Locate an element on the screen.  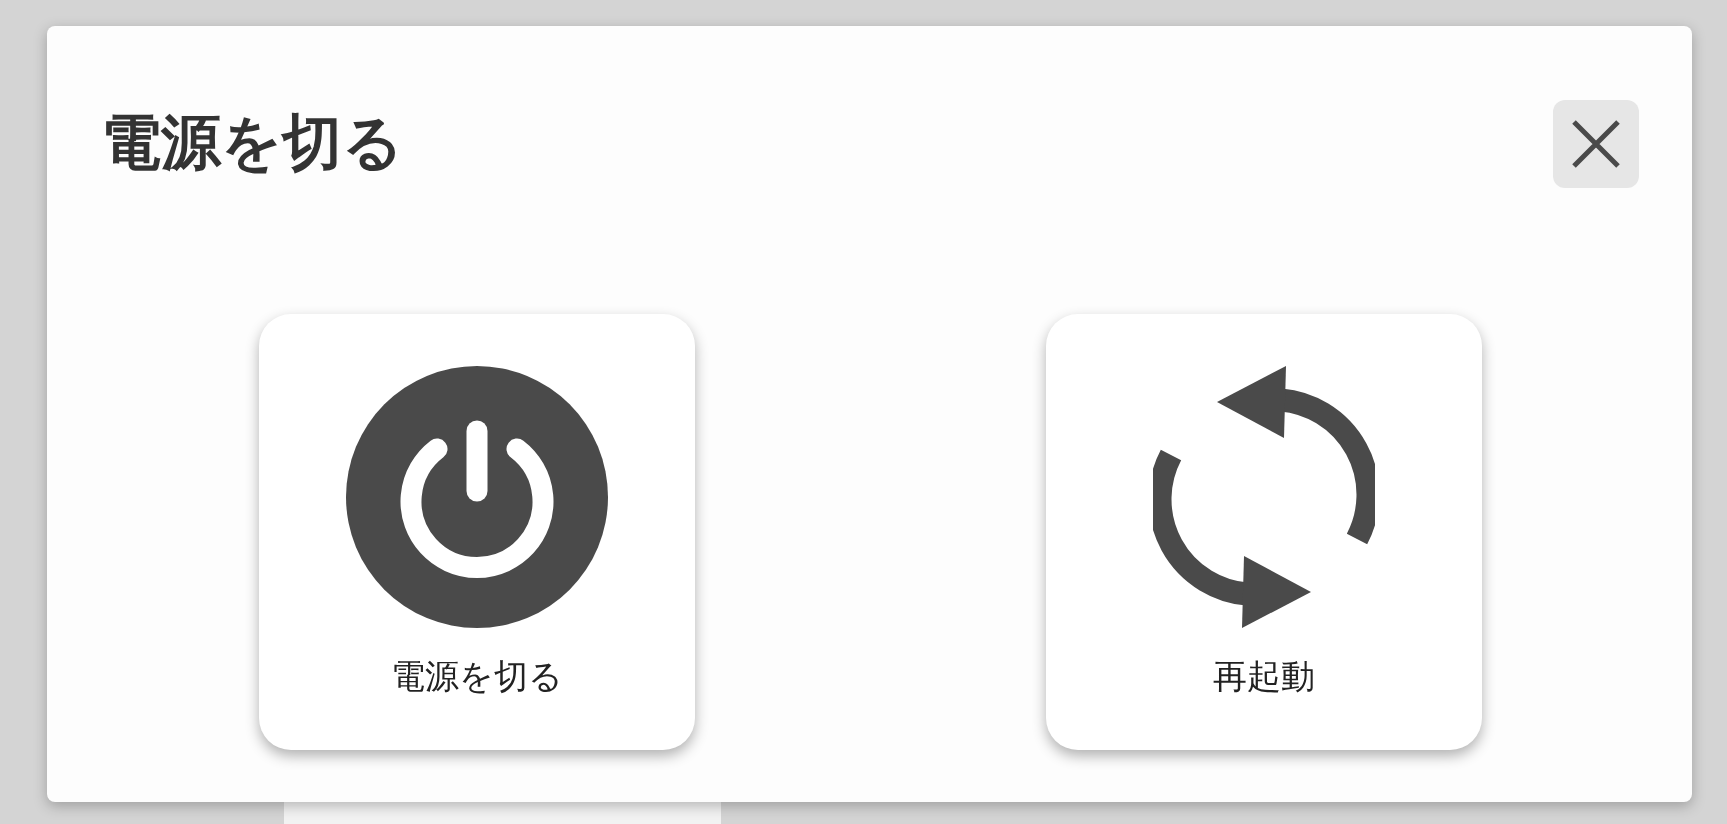
close-icon is located at coordinates (1596, 144).